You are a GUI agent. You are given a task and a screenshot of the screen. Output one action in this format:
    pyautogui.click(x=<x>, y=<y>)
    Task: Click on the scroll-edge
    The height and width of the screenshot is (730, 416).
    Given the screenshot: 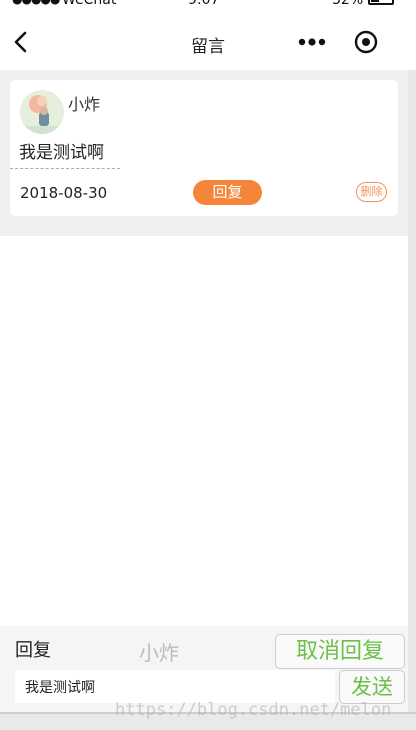 What is the action you would take?
    pyautogui.click(x=412, y=400)
    